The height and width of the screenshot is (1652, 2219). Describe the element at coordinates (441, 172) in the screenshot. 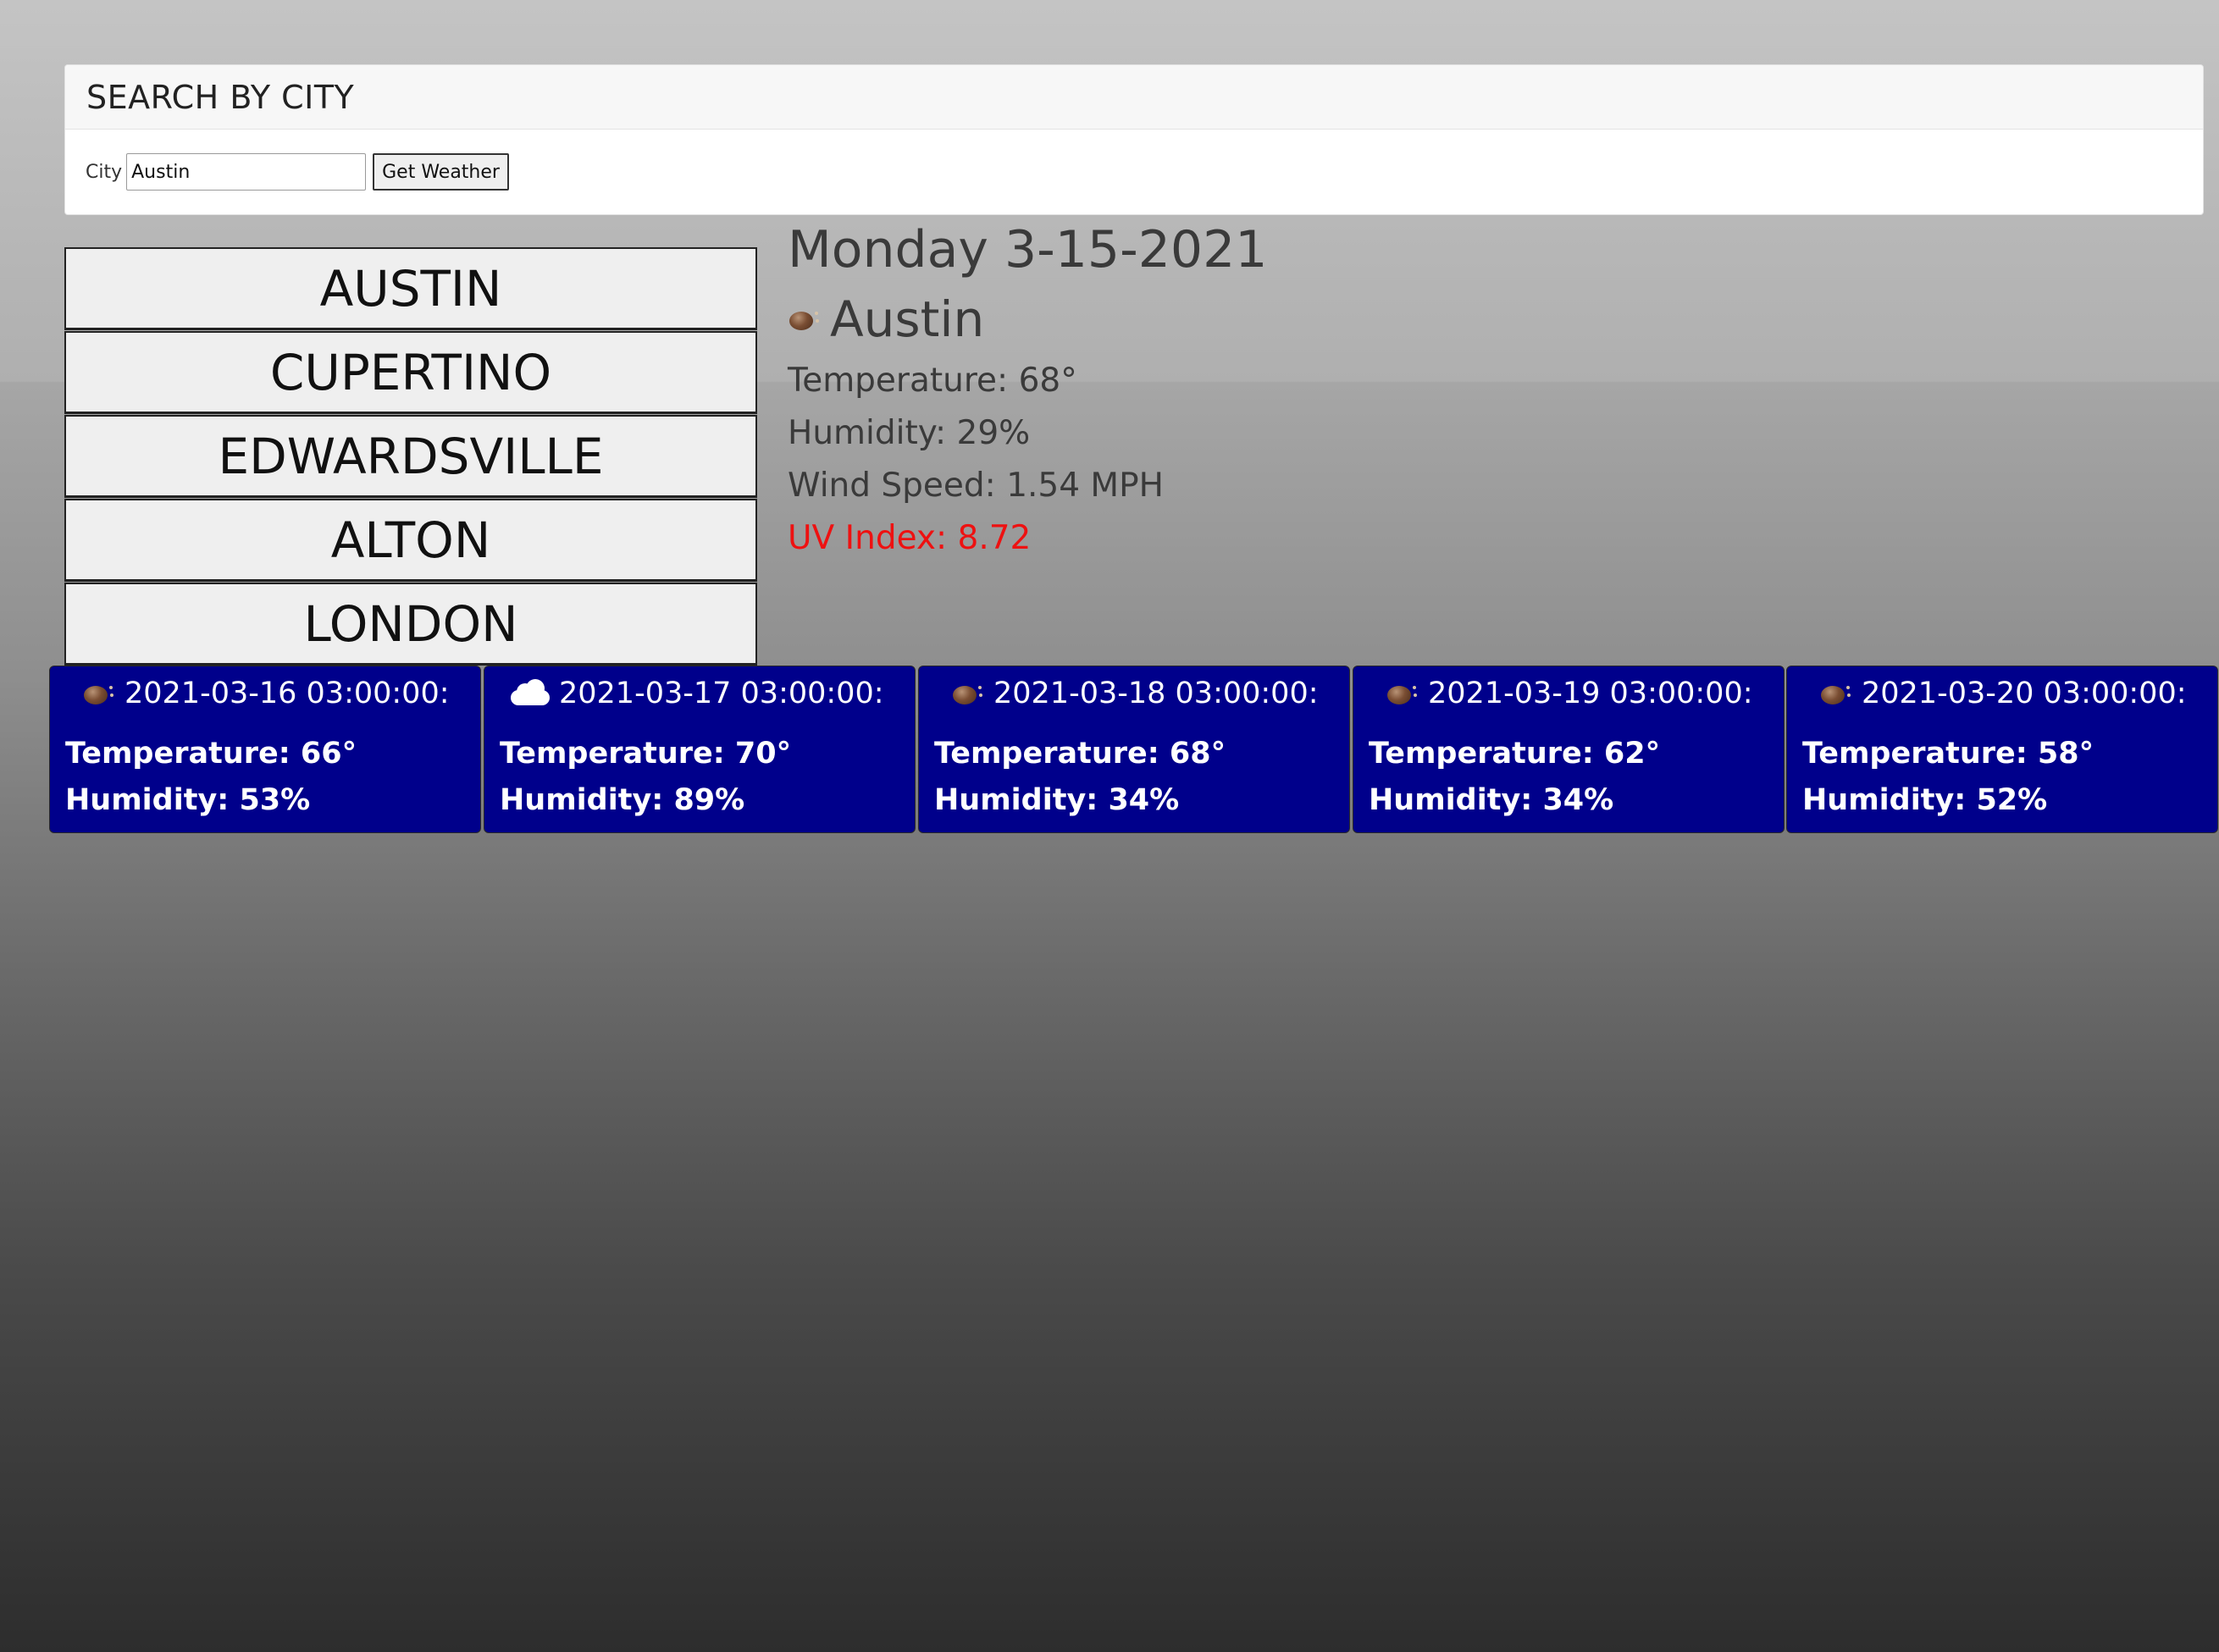

I see `get-weather-button: Get Weather` at that location.